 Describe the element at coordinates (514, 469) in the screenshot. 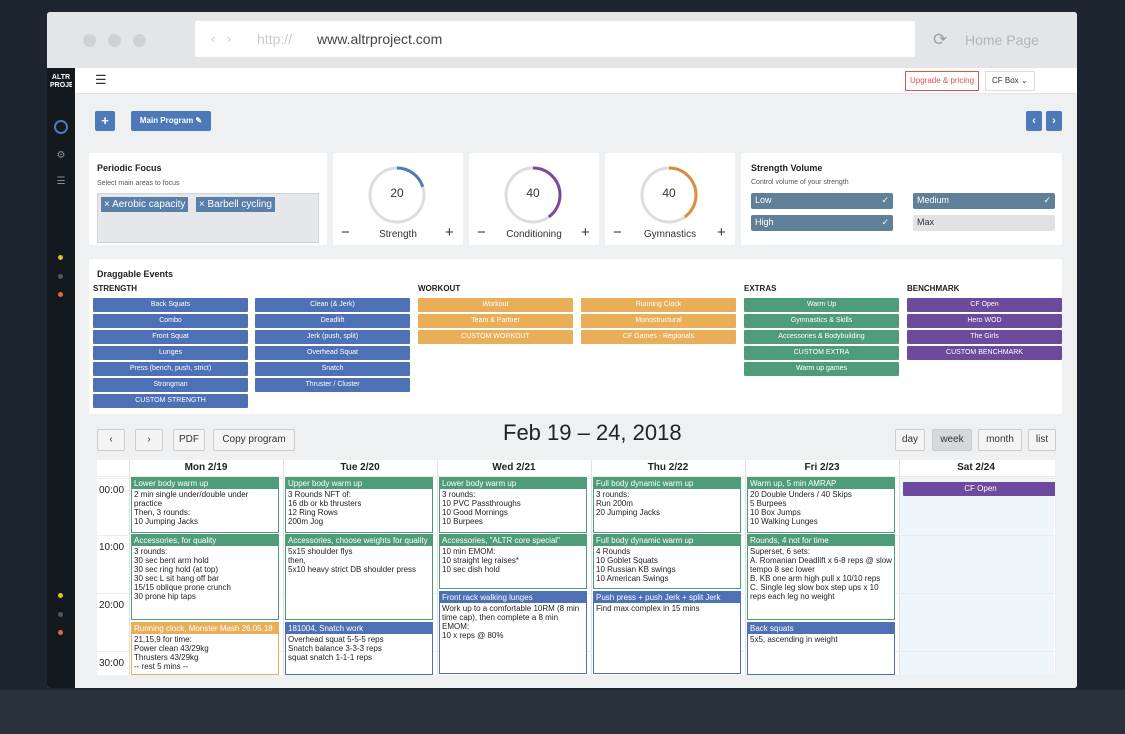

I see `day-header: Wed 2/21` at that location.